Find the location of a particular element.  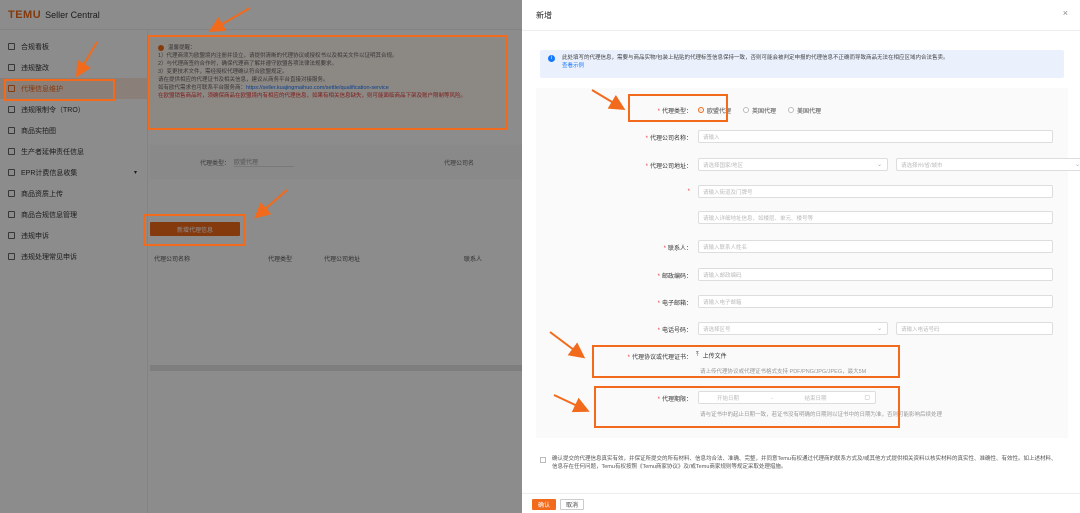

cancel-button: 取消 is located at coordinates (572, 504).